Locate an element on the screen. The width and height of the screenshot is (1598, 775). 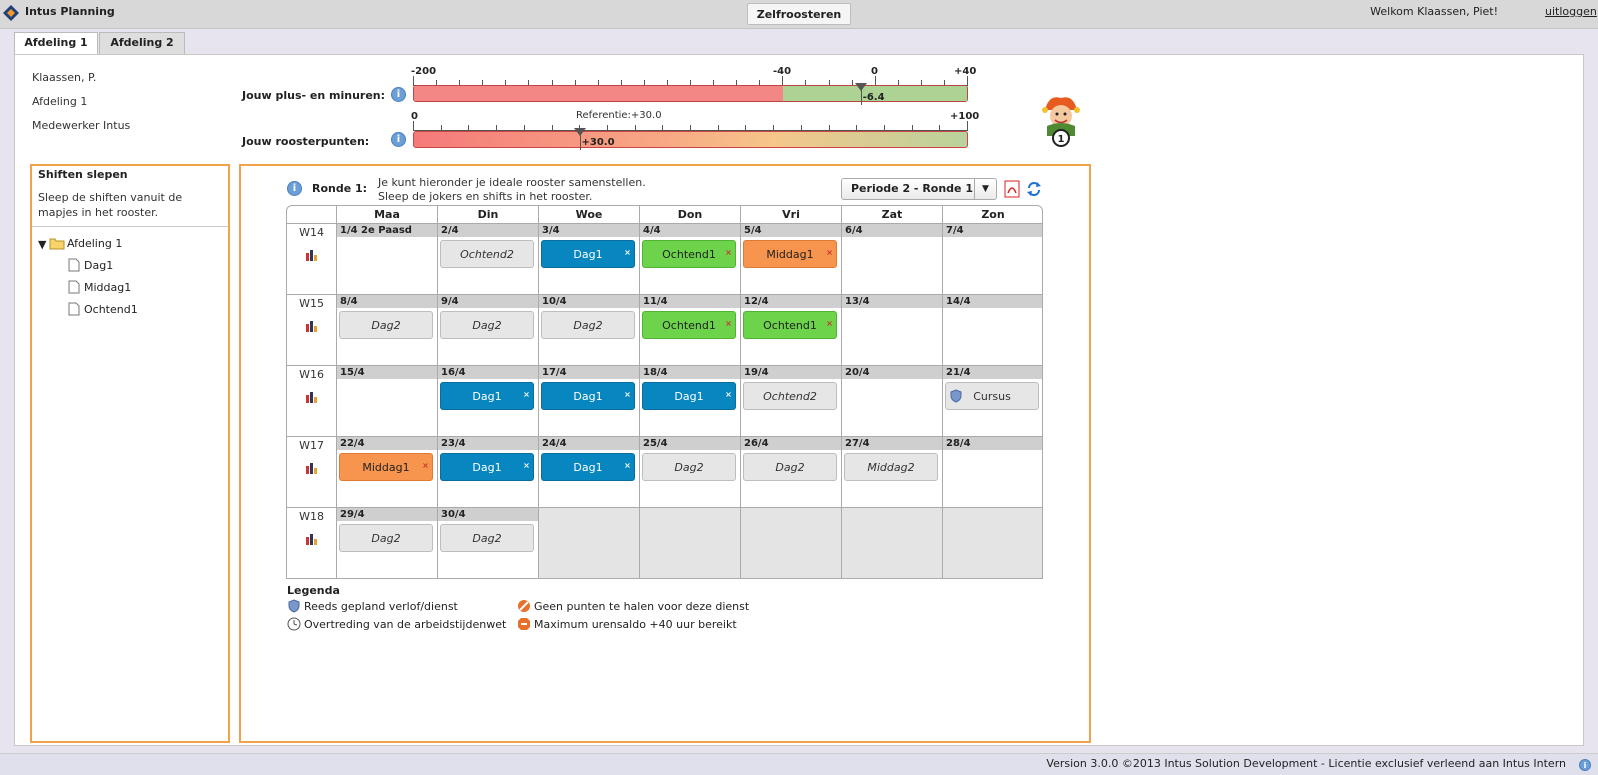
day-date: 21/4 is located at coordinates (992, 372).